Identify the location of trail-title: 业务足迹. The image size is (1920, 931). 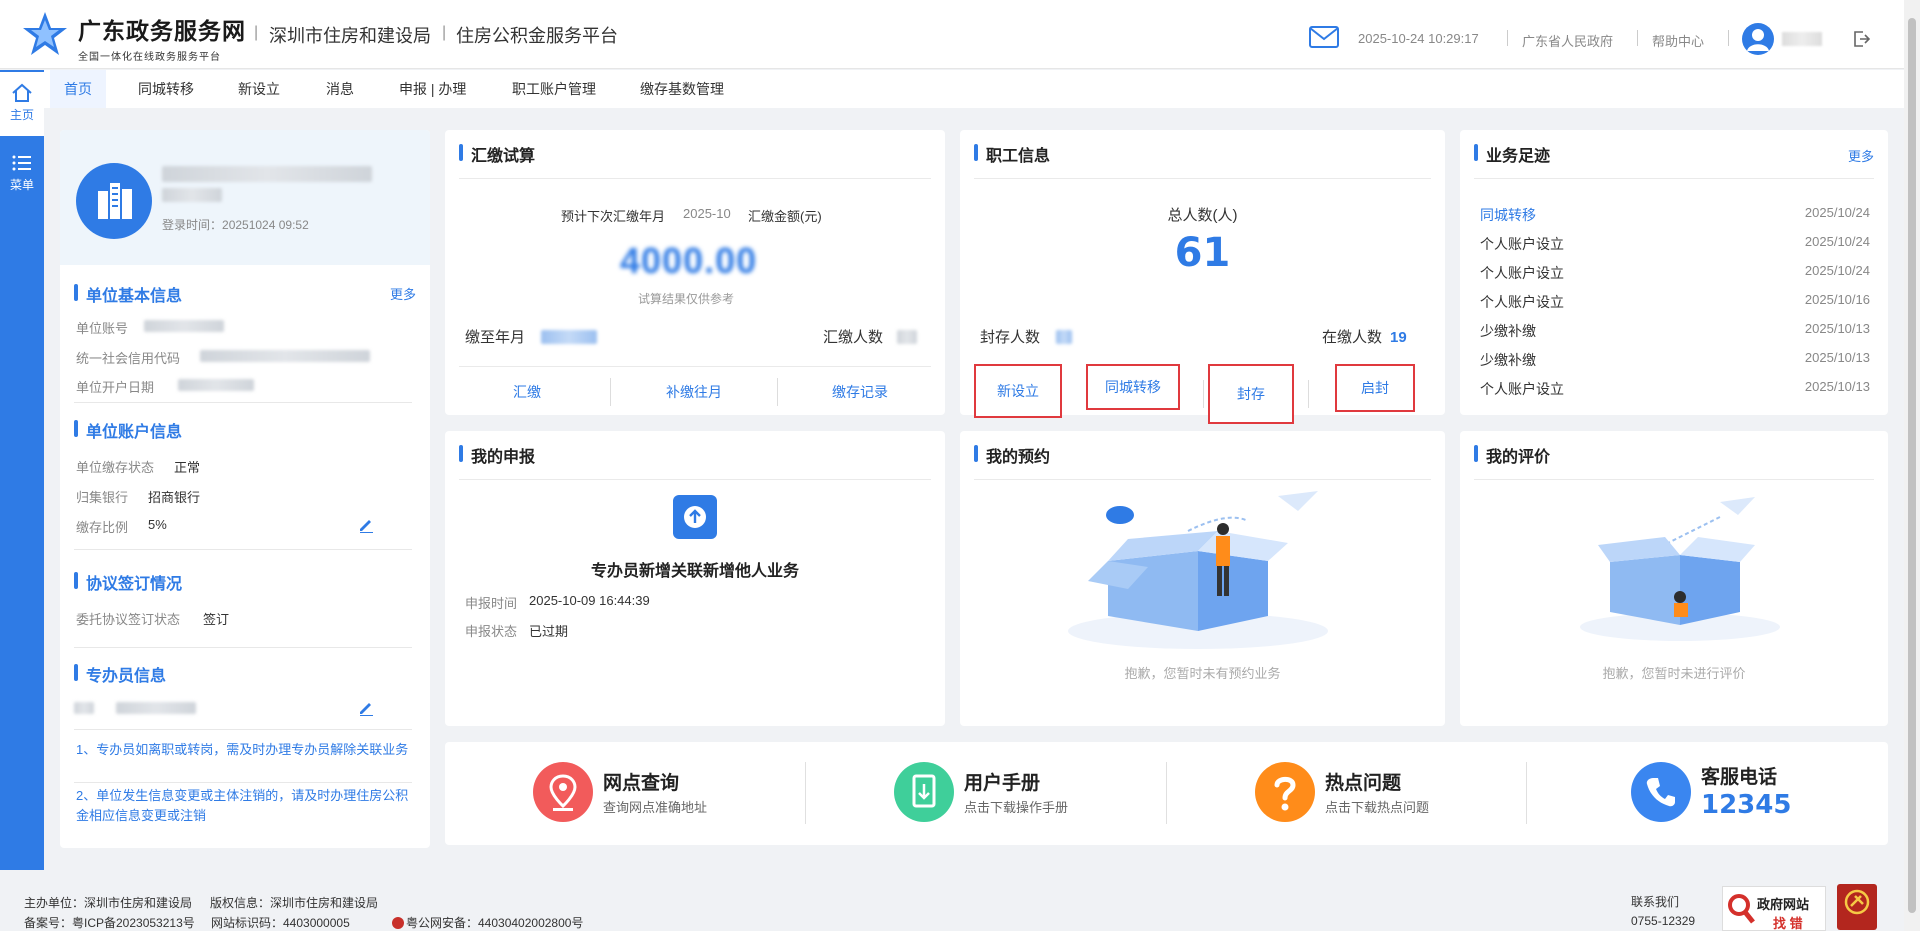
(1512, 154).